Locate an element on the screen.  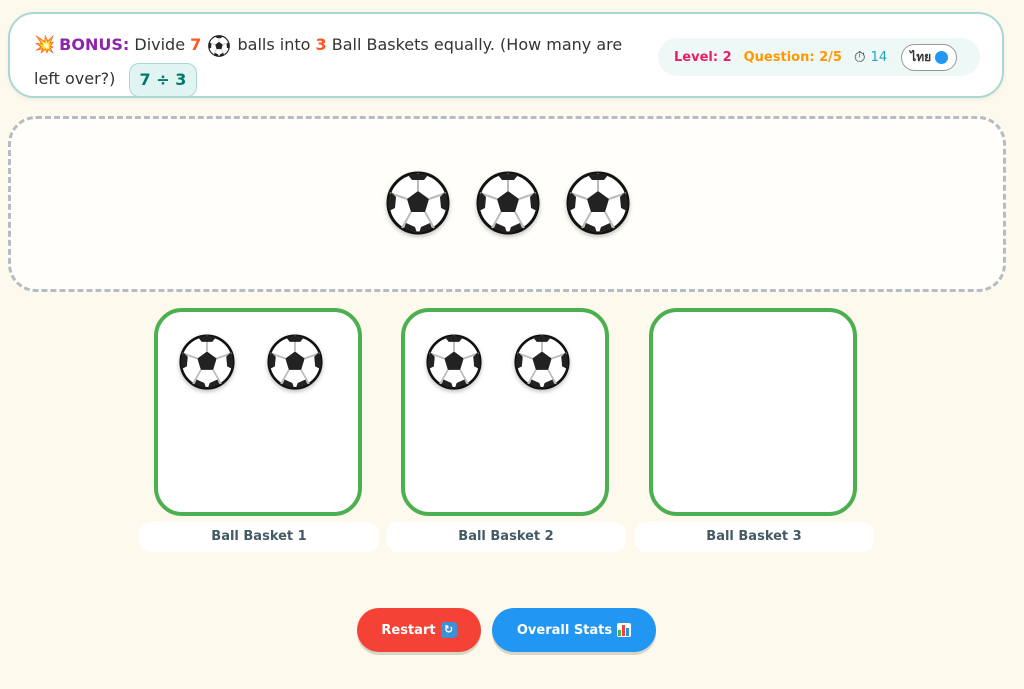
language-toggle-button: ไทย is located at coordinates (929, 57).